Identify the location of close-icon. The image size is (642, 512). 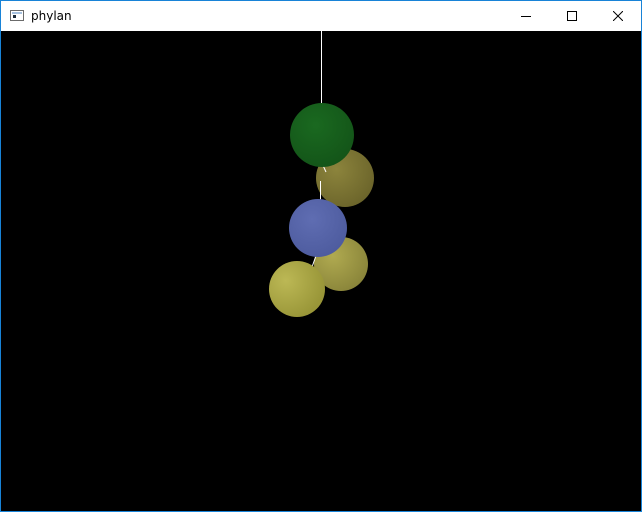
(618, 16).